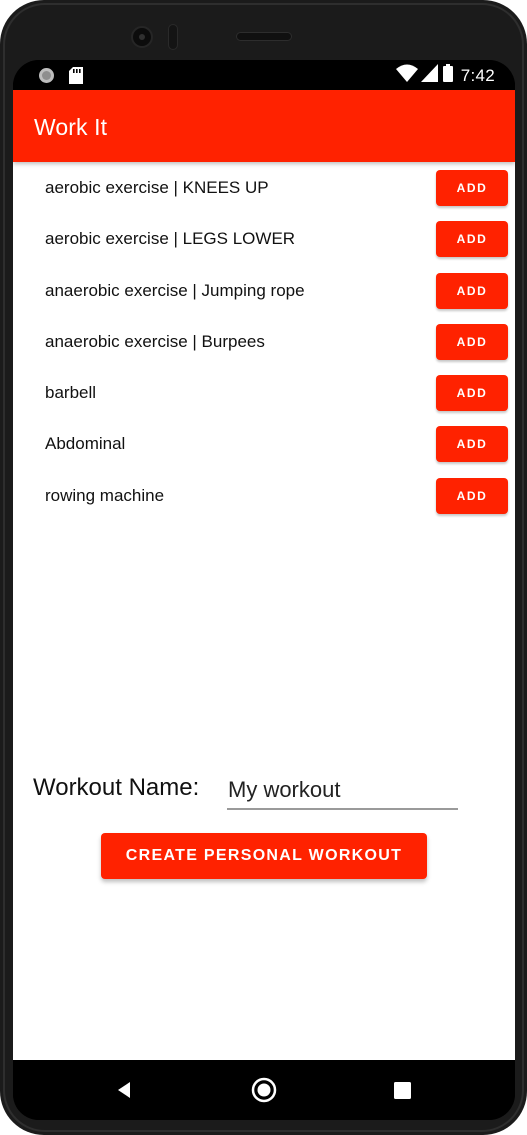 This screenshot has height=1135, width=527. I want to click on list-item: aerobic exercise | KNEES UP ADD, so click(264, 187).